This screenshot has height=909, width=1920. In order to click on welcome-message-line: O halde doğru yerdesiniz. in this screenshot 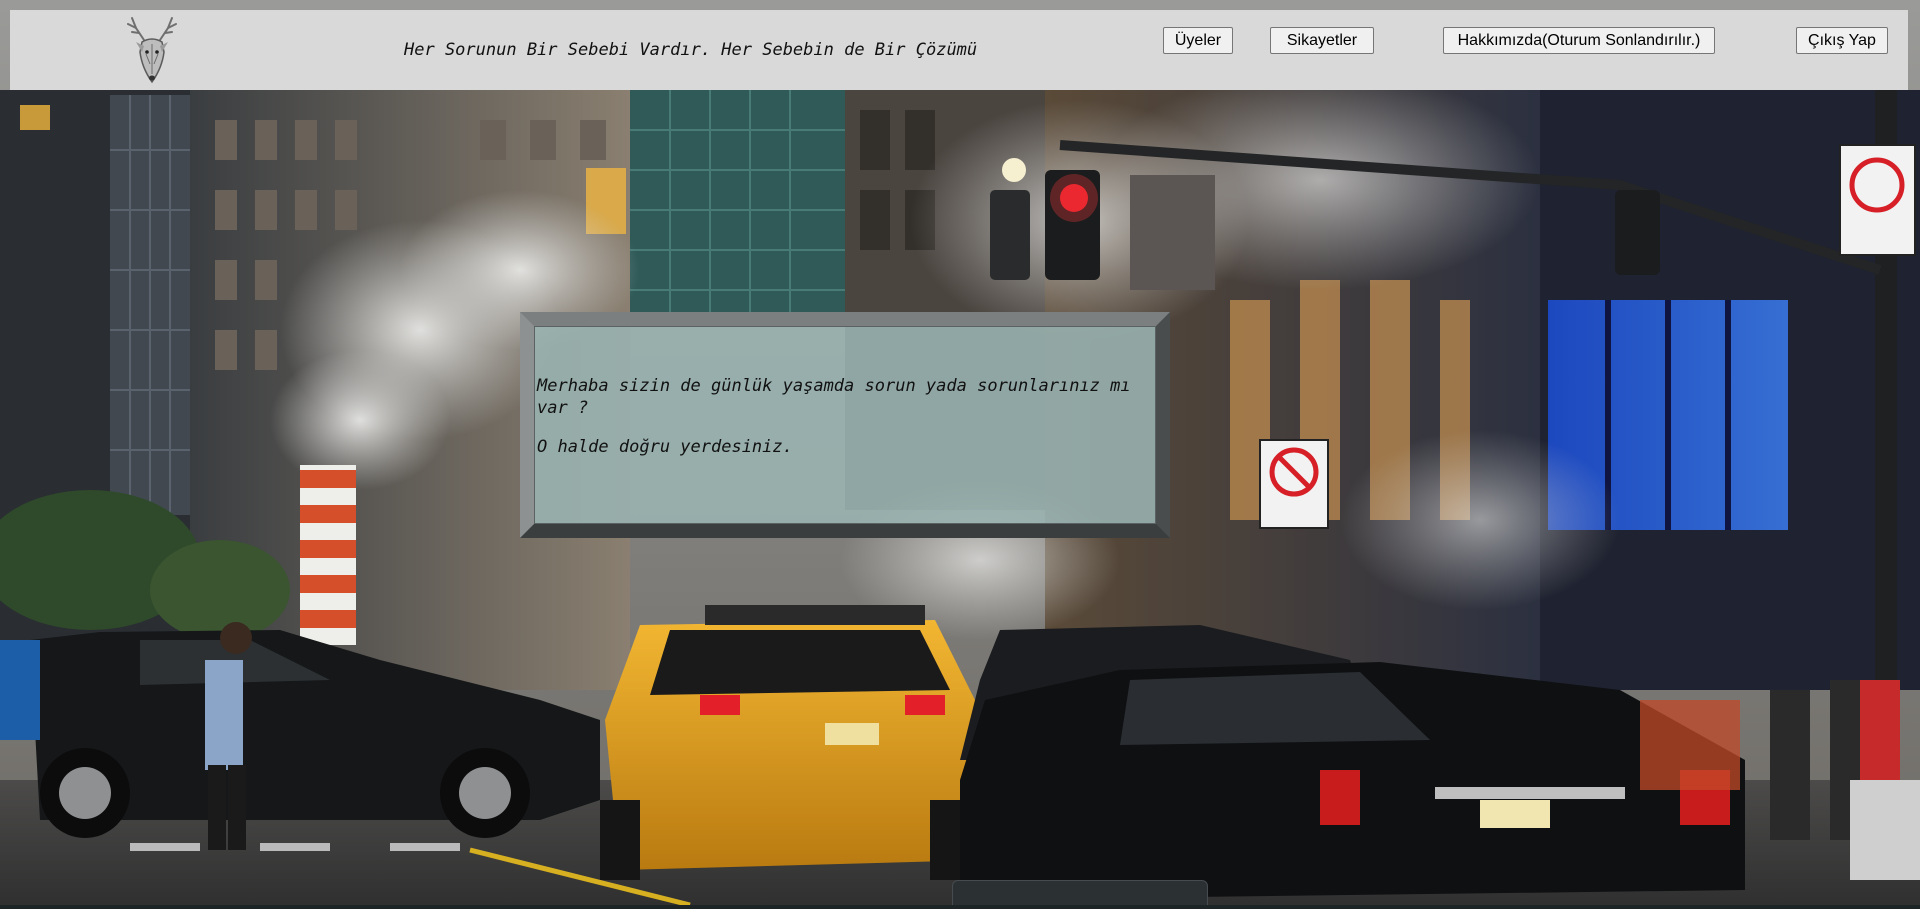, I will do `click(665, 447)`.